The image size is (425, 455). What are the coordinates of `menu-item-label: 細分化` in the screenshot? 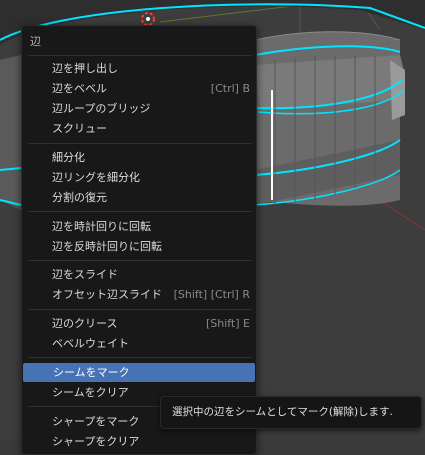 It's located at (68, 157).